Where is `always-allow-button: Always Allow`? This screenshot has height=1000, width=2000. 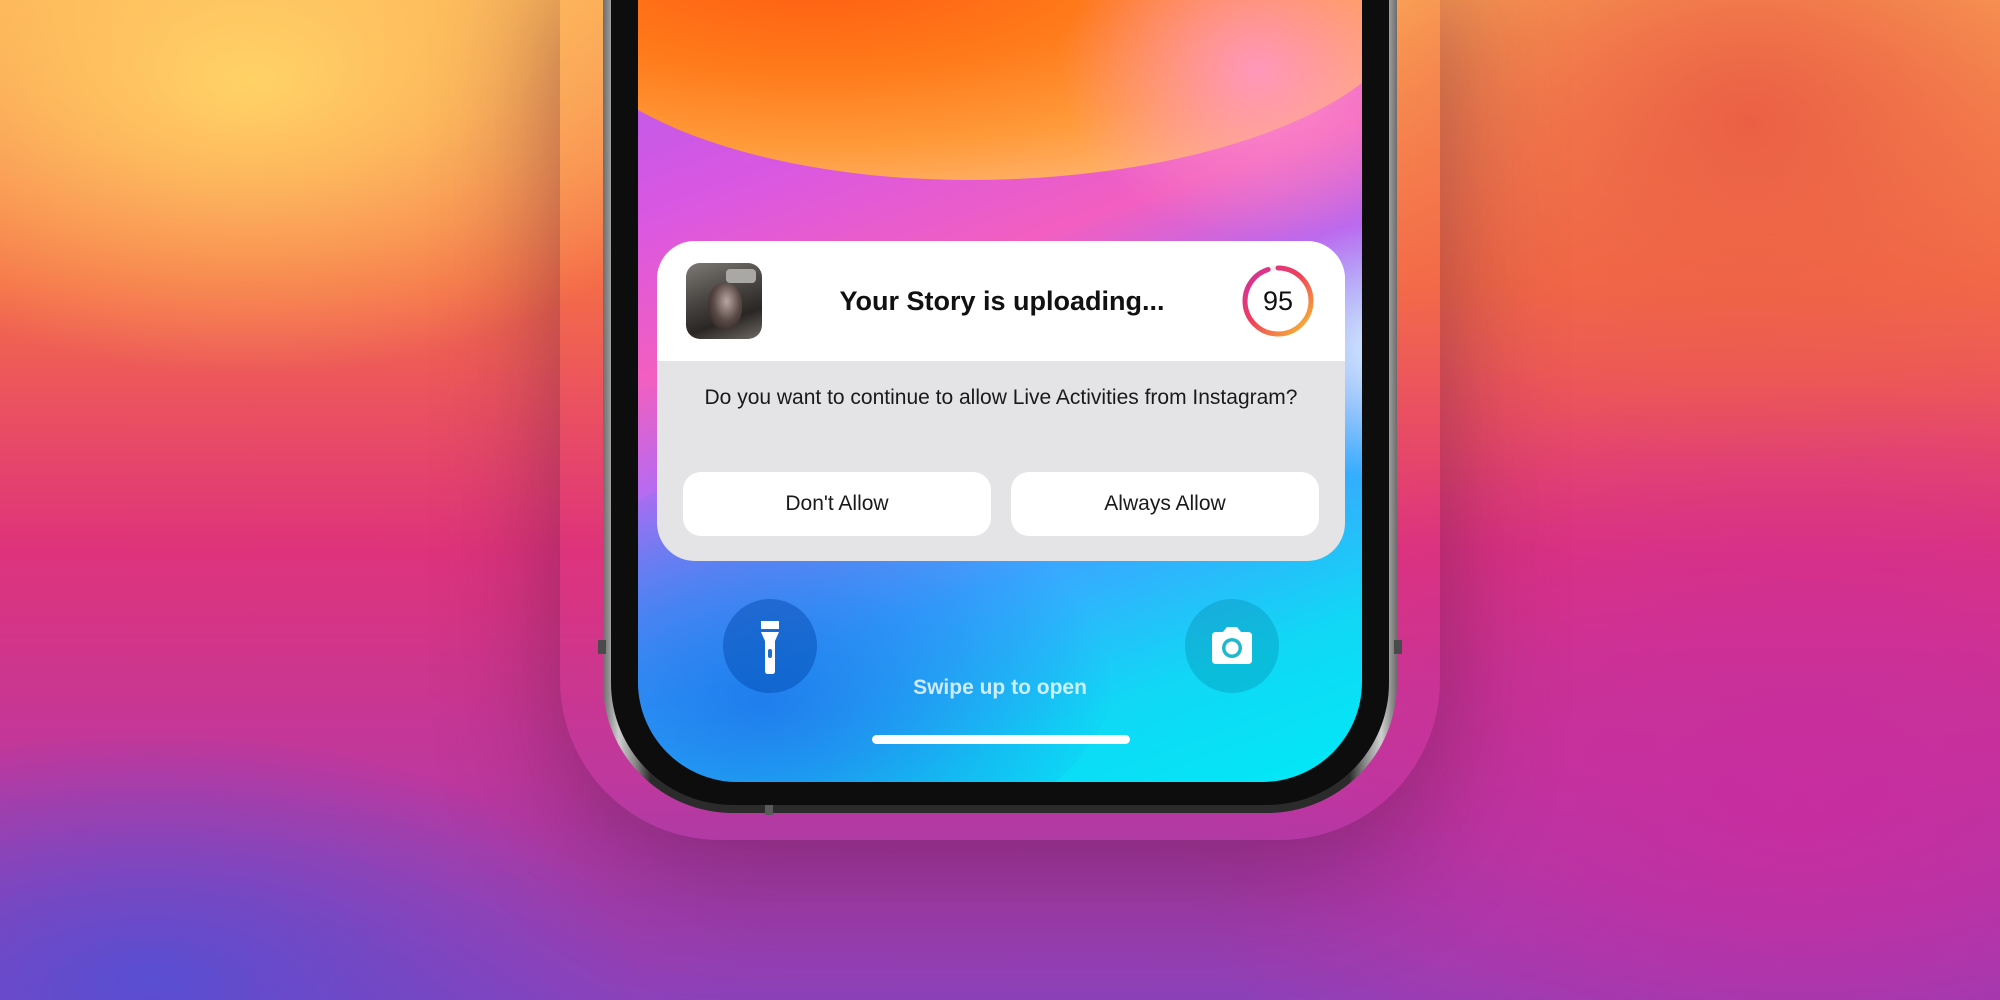 always-allow-button: Always Allow is located at coordinates (1165, 504).